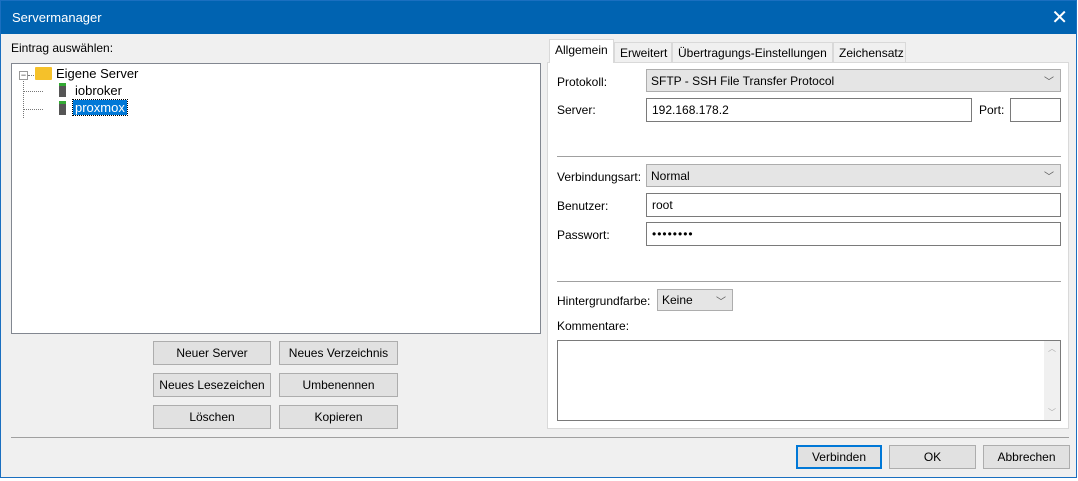 Image resolution: width=1078 pixels, height=481 pixels. Describe the element at coordinates (1052, 348) in the screenshot. I see `scroll-up-icon: ︿` at that location.